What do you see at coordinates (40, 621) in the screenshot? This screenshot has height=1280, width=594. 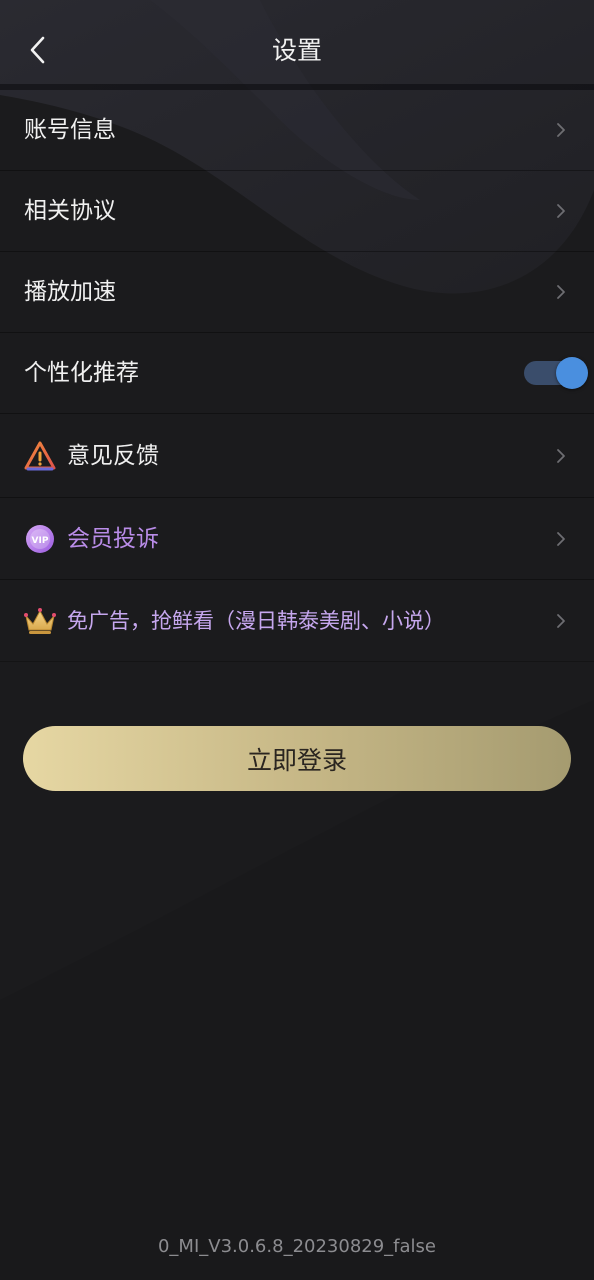 I see `crown-icon` at bounding box center [40, 621].